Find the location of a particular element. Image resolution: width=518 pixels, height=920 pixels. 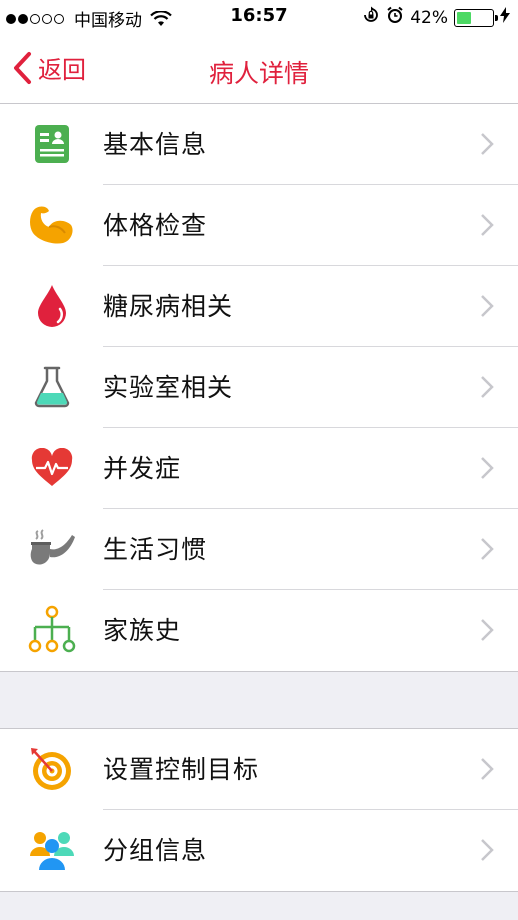

heartbeat-icon is located at coordinates (52, 468).